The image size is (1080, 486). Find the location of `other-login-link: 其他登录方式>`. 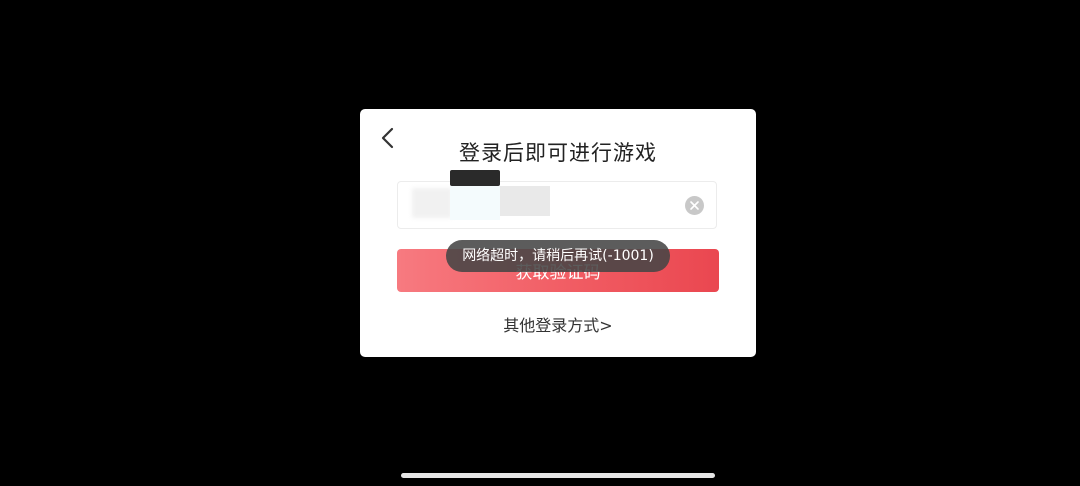

other-login-link: 其他登录方式> is located at coordinates (558, 324).